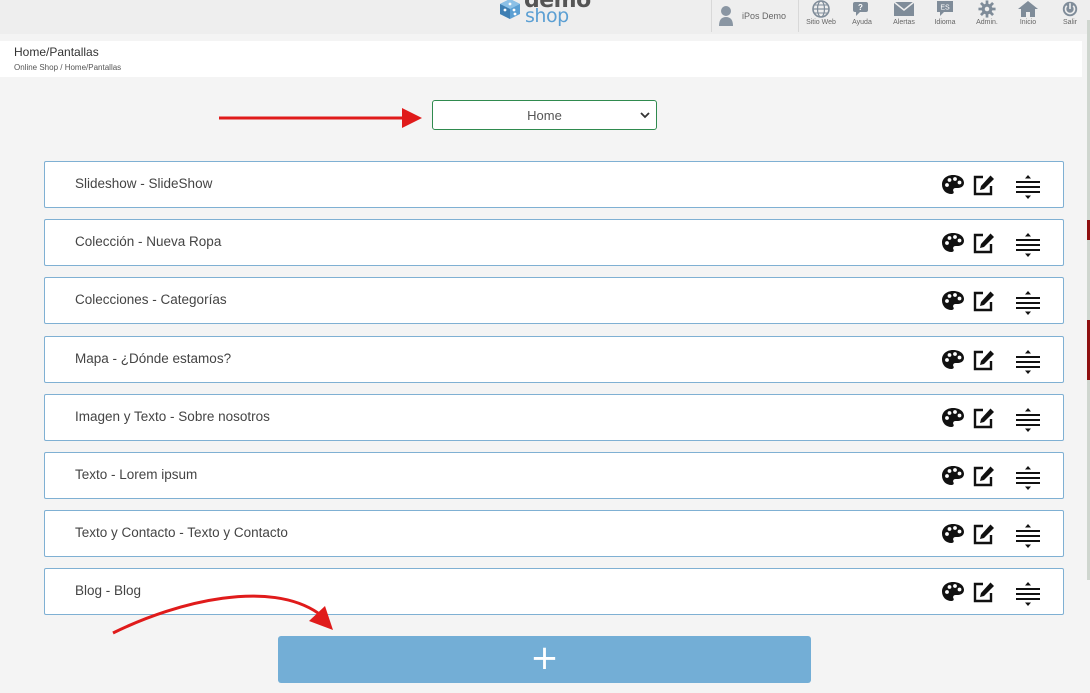 The image size is (1090, 693). I want to click on nav-label: Salir, so click(1069, 22).